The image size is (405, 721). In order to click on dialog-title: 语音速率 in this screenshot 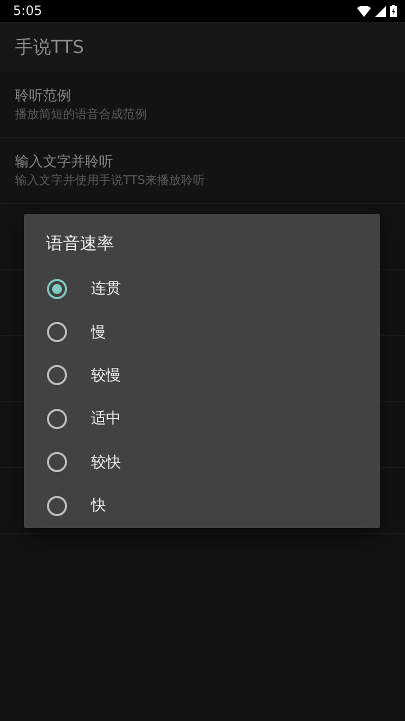, I will do `click(80, 244)`.